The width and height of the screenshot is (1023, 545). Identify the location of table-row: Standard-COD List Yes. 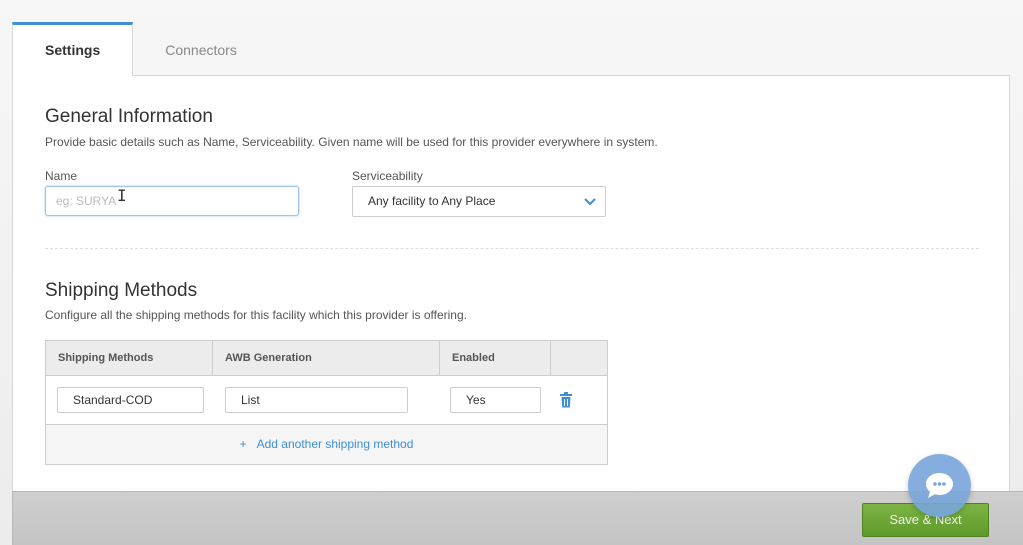
(326, 400).